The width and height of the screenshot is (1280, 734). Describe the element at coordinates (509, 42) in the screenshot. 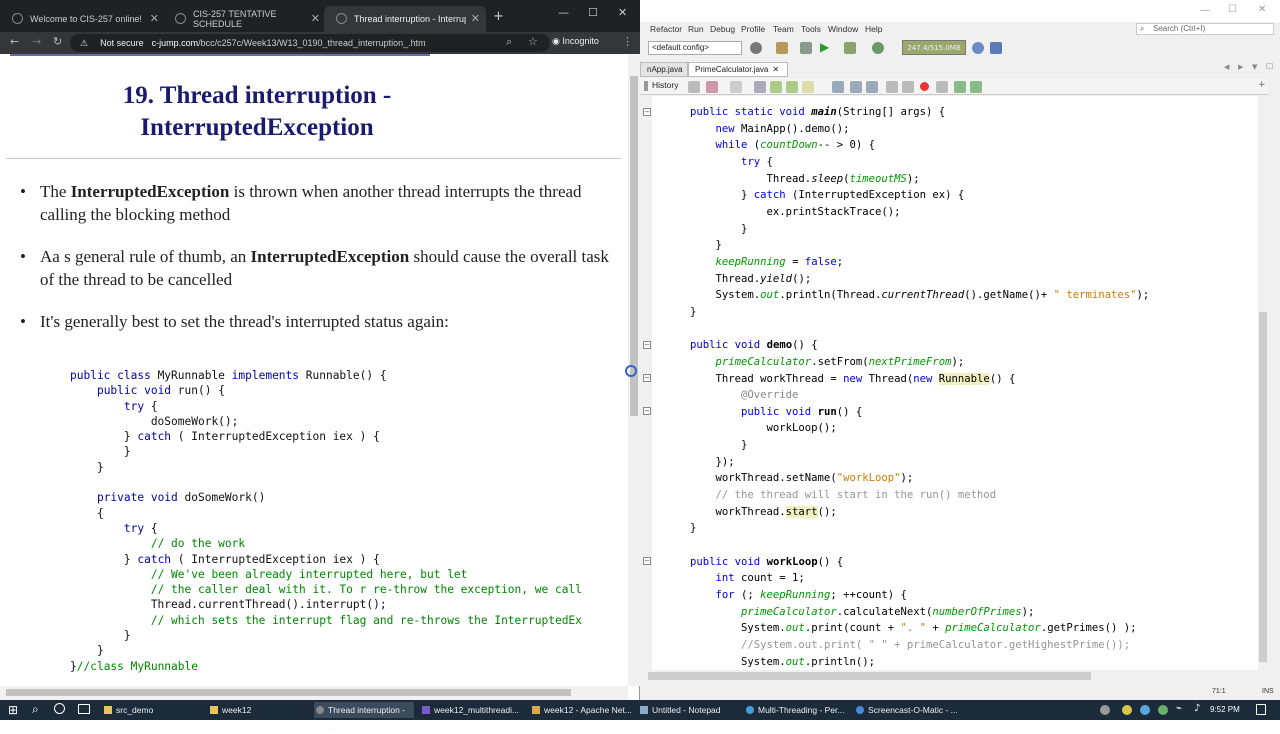

I see `zoom-icon: ⌕` at that location.